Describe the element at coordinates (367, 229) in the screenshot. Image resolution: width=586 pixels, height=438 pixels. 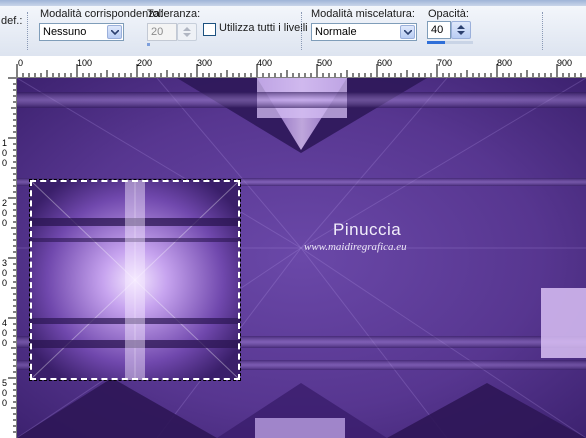
I see `watermark-name: Pinuccia` at that location.